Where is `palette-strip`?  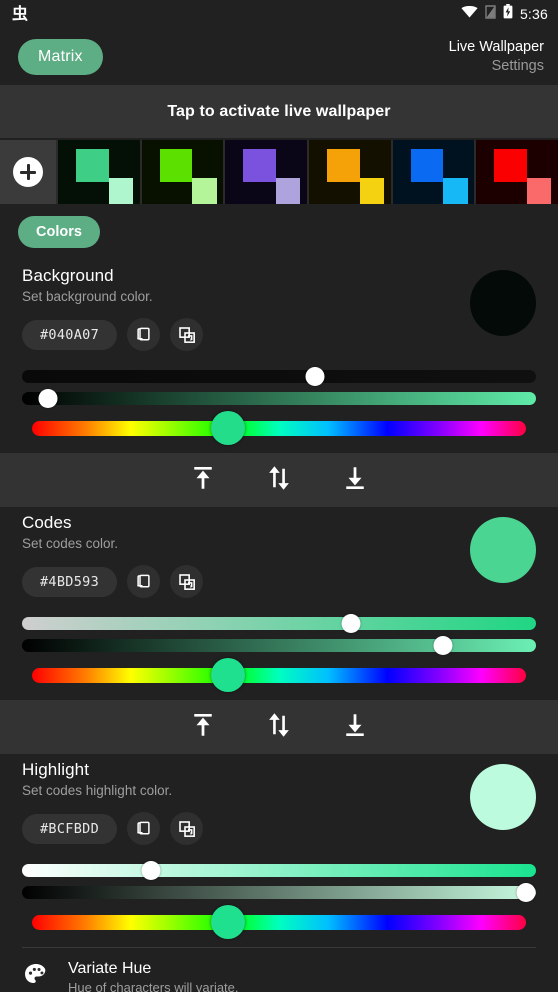 palette-strip is located at coordinates (279, 172).